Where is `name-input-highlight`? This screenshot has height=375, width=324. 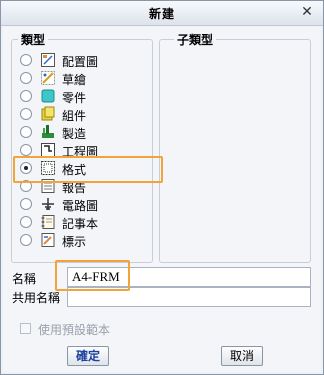 name-input-highlight is located at coordinates (92, 275).